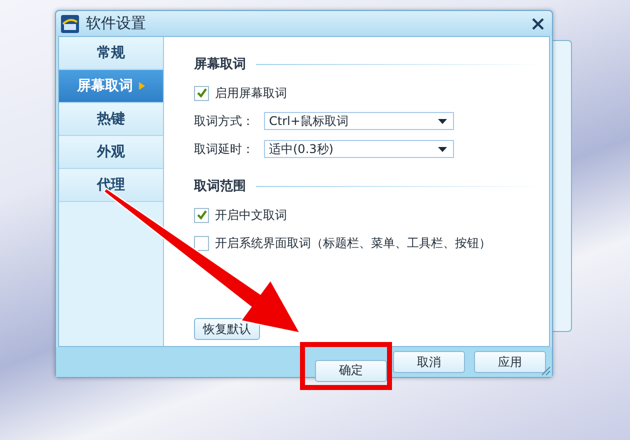 The width and height of the screenshot is (630, 440). Describe the element at coordinates (546, 371) in the screenshot. I see `resize-grip-icon` at that location.